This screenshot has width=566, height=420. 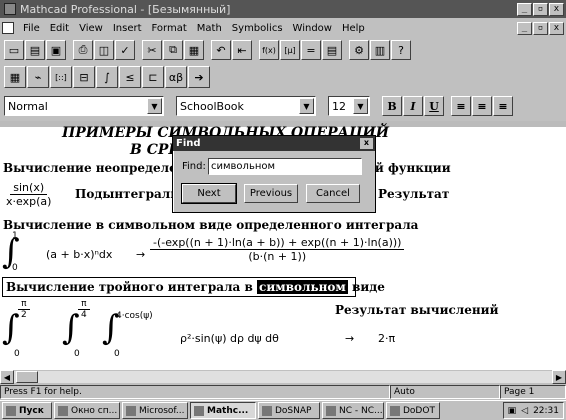 I want to click on save-icon: ▣, so click(x=56, y=50).